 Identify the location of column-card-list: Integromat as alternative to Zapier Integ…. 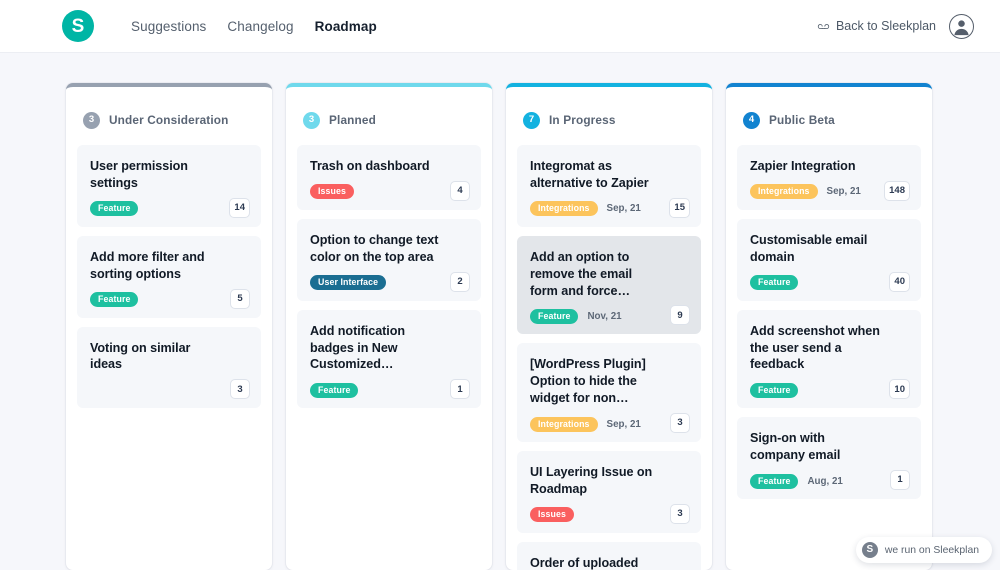
(609, 357).